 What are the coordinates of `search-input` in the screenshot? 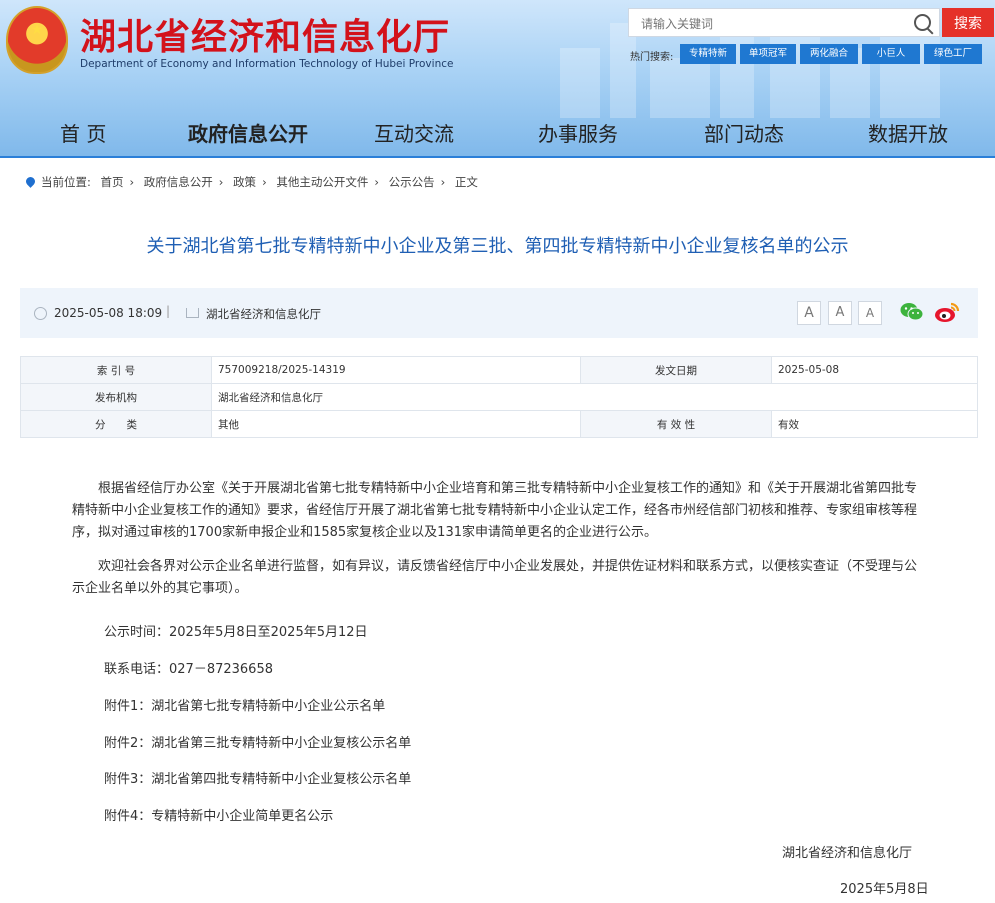 It's located at (771, 23).